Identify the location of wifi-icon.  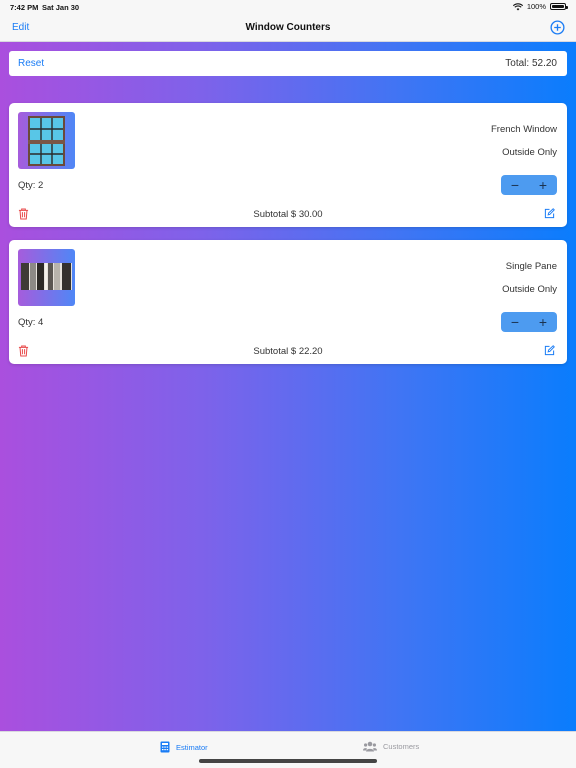
(517, 6).